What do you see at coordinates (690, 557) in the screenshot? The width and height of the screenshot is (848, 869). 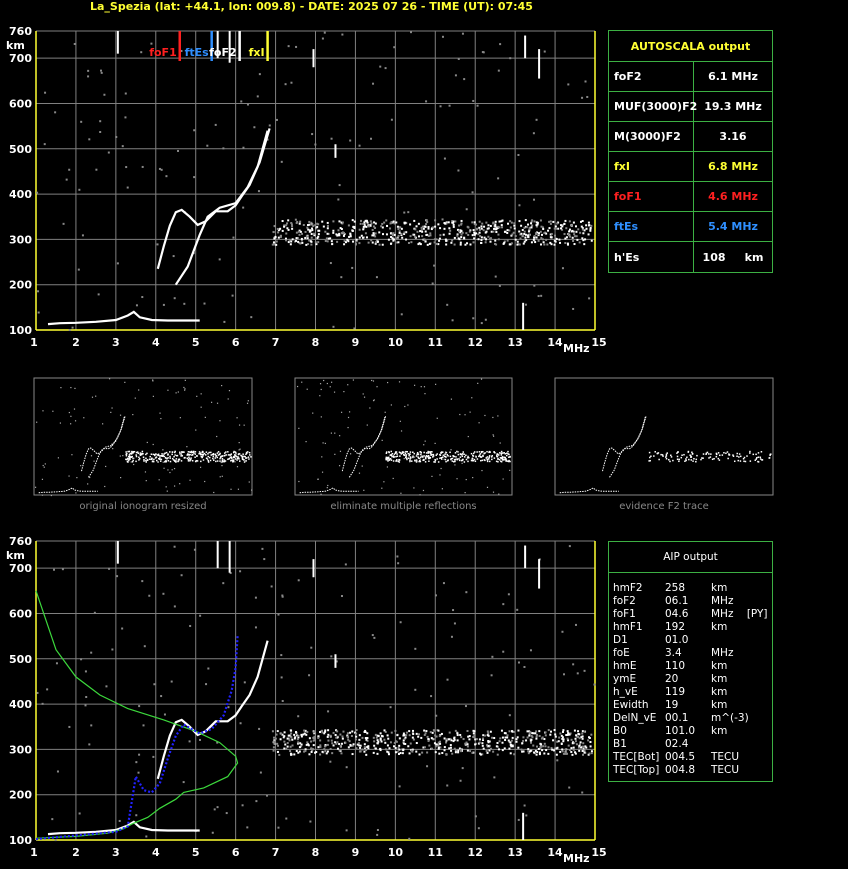 I see `aip-header: AIP output` at bounding box center [690, 557].